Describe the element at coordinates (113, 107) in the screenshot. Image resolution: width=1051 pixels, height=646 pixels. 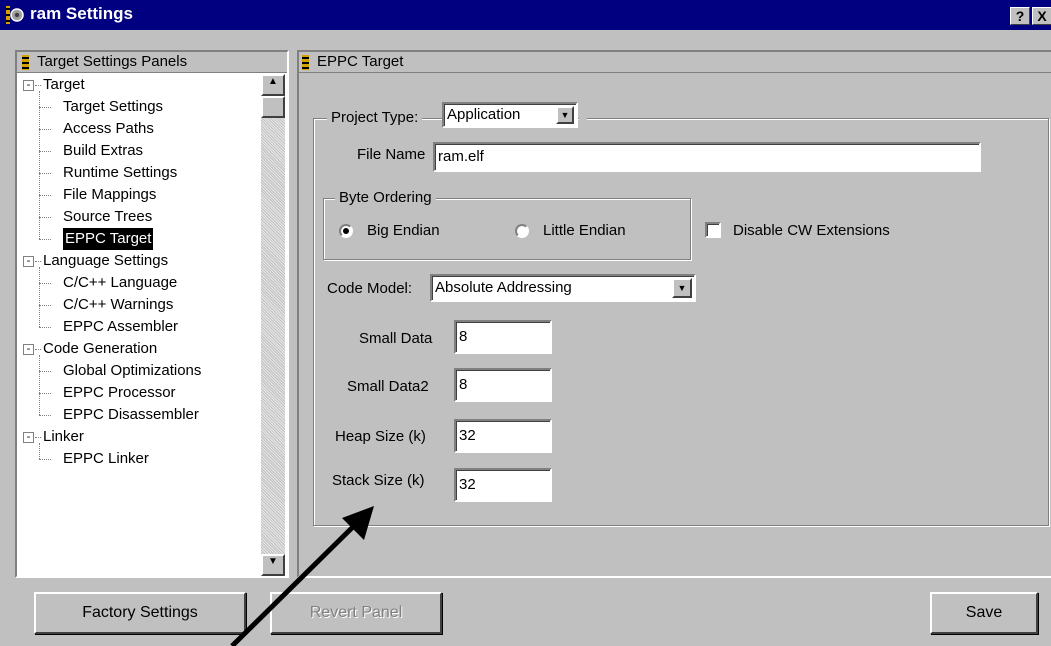
I see `tree-item-target-settings: Target Settings` at that location.